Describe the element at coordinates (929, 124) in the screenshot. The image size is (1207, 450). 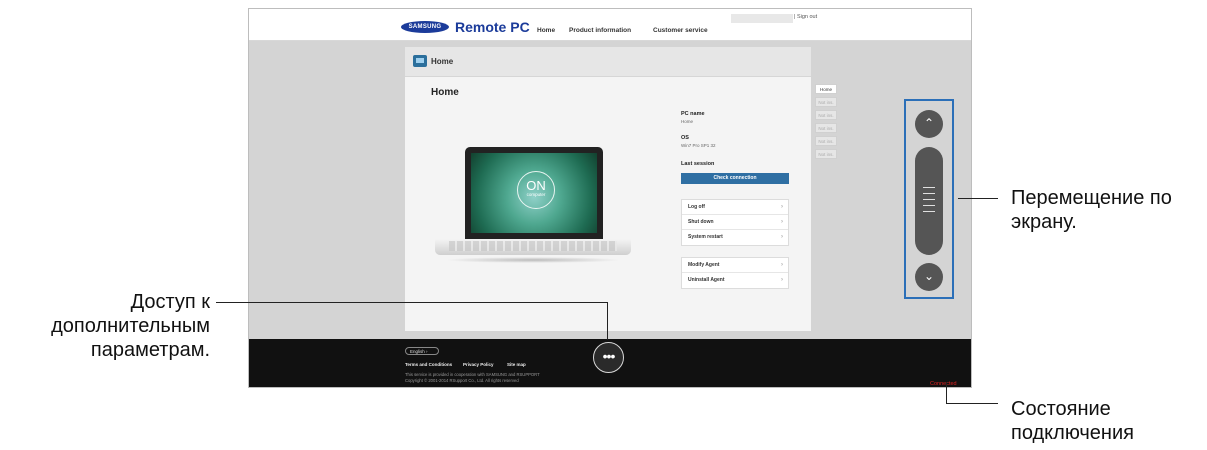
I see `chevron-up-icon: ⌃` at that location.